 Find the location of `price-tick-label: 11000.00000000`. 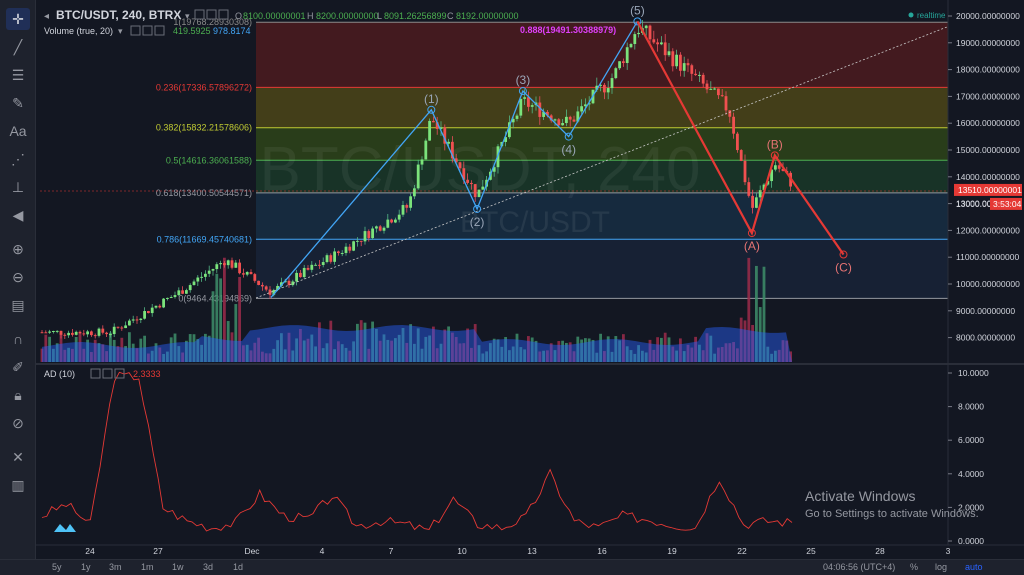

price-tick-label: 11000.00000000 is located at coordinates (987, 257).